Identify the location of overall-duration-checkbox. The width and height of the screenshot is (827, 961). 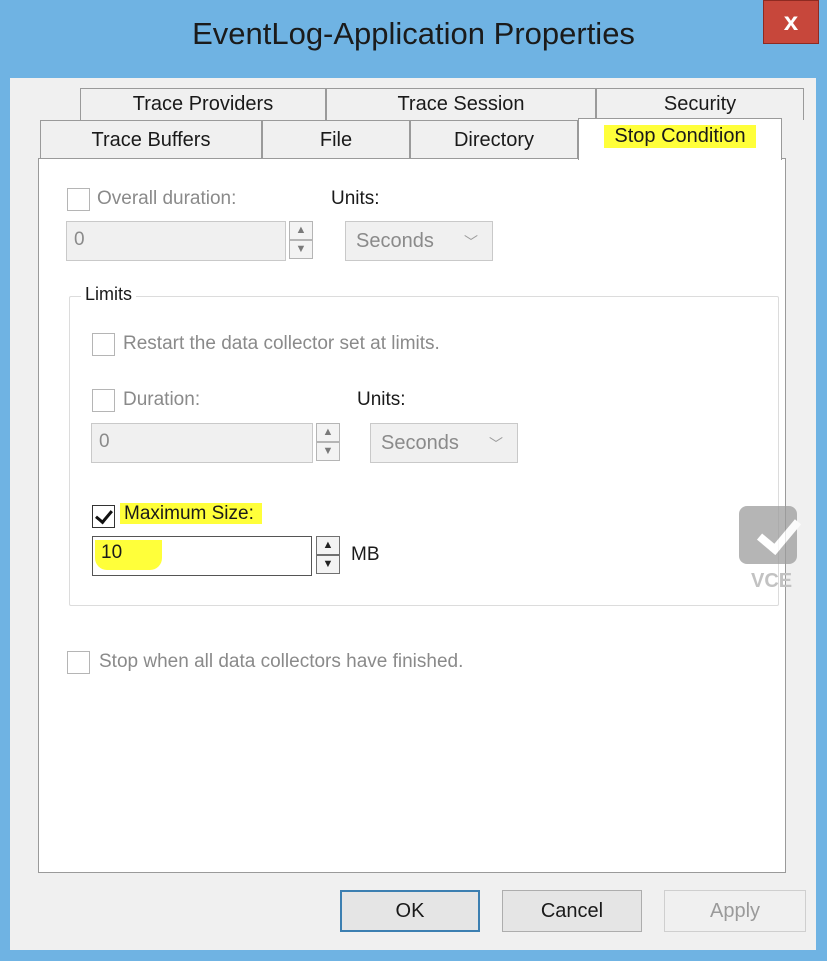
(78, 199).